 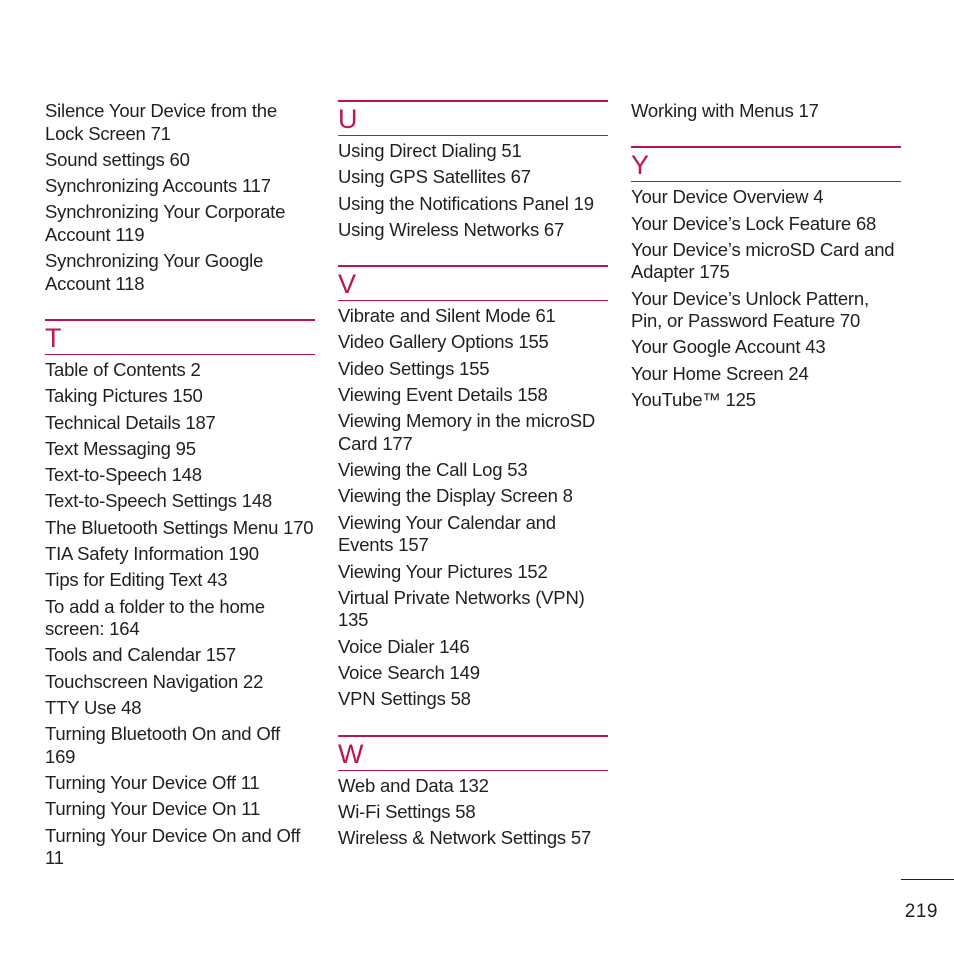 I want to click on section-header: U, so click(x=473, y=118).